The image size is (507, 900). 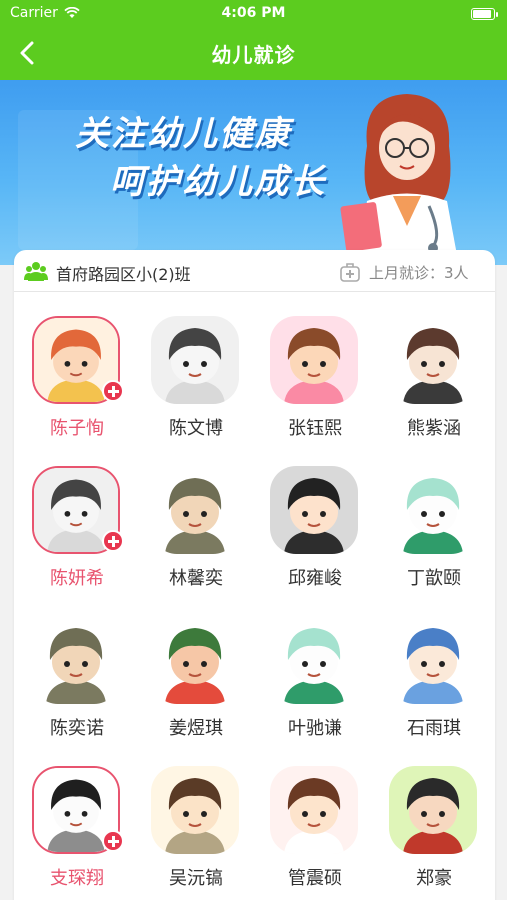 I want to click on battery-icon, so click(x=484, y=14).